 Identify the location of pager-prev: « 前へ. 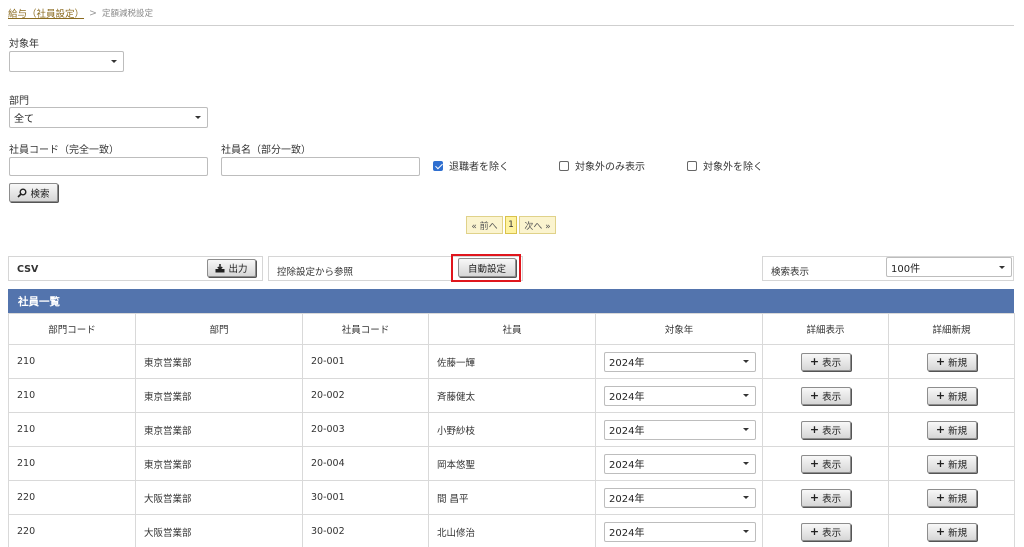
(484, 225).